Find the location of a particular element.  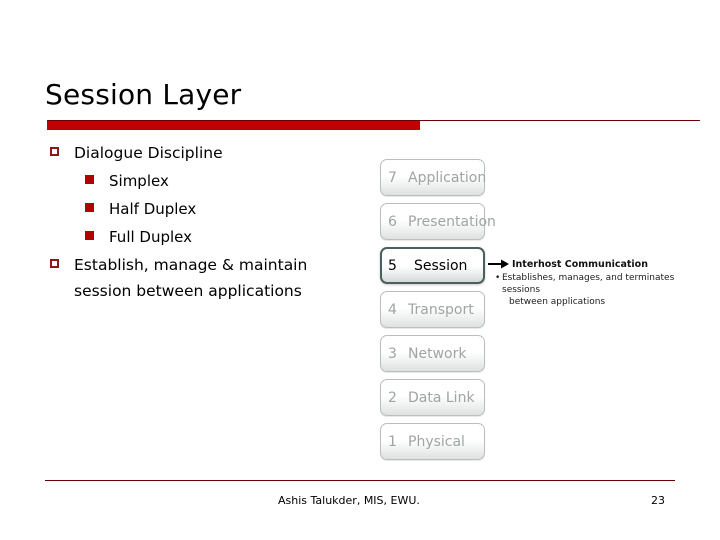

osi-layer-session: 5 Session is located at coordinates (432, 265).